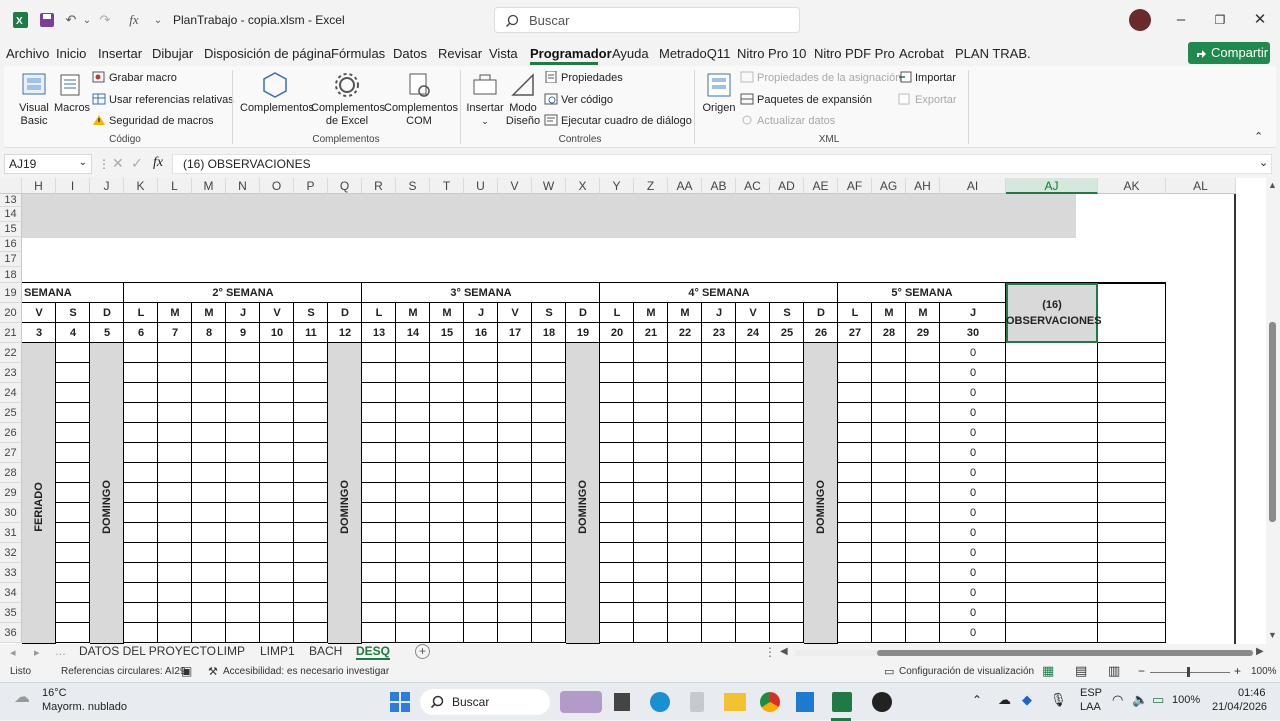 The height and width of the screenshot is (721, 1280). Describe the element at coordinates (134, 77) in the screenshot. I see `record-macro-button: Grabar macro` at that location.